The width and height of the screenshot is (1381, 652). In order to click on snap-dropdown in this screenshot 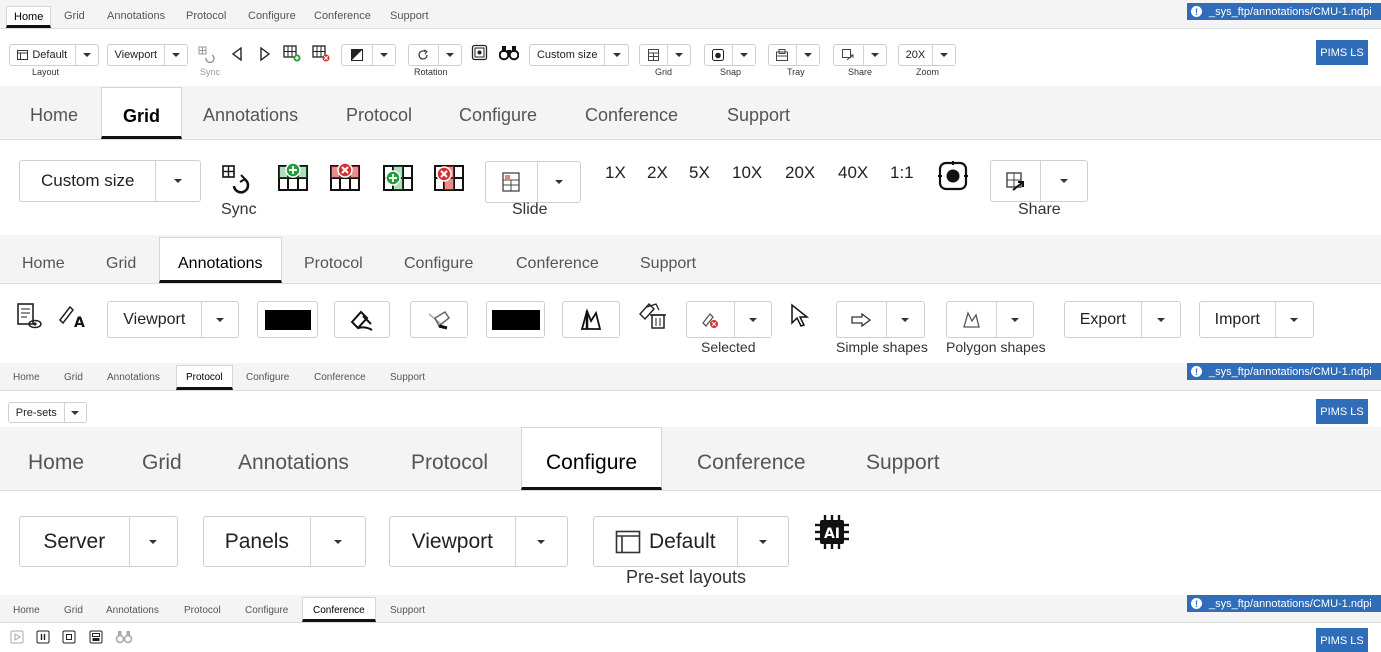, I will do `click(730, 55)`.